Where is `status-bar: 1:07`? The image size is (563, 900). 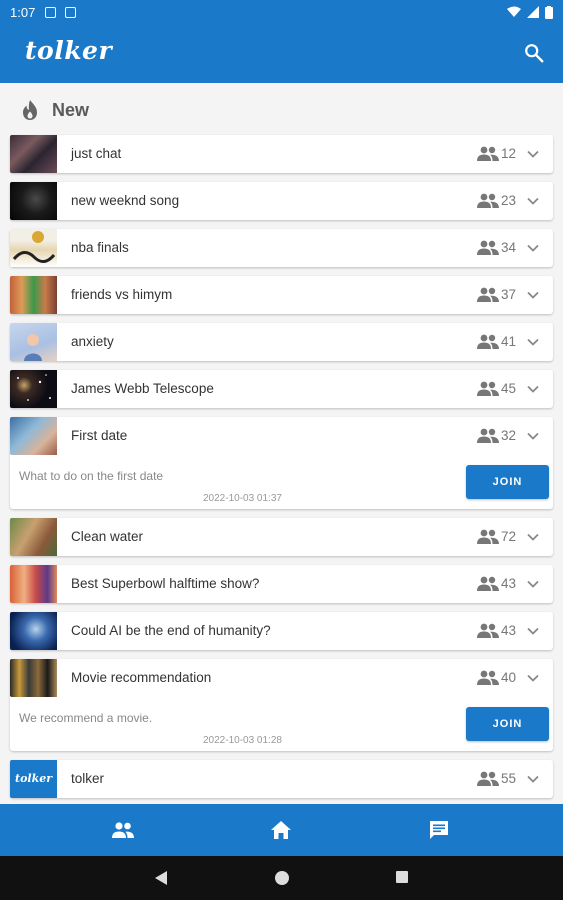 status-bar: 1:07 is located at coordinates (281, 12).